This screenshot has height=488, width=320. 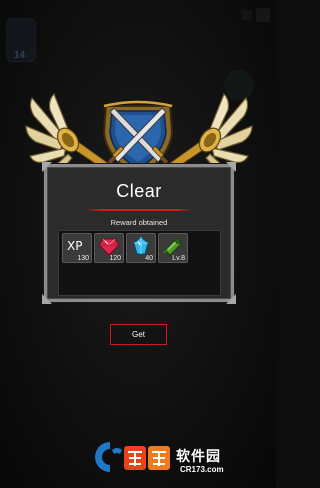 What do you see at coordinates (178, 258) in the screenshot?
I see `reward-count: Lv.8` at bounding box center [178, 258].